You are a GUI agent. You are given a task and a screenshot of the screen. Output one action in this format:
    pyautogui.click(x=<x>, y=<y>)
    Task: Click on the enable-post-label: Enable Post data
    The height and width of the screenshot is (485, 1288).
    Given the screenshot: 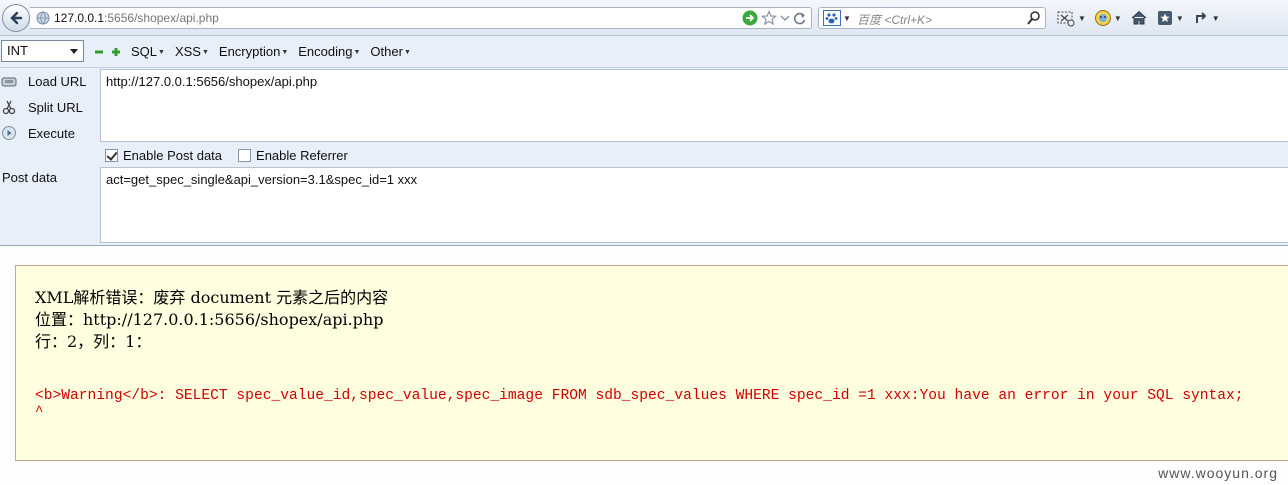 What is the action you would take?
    pyautogui.click(x=173, y=155)
    